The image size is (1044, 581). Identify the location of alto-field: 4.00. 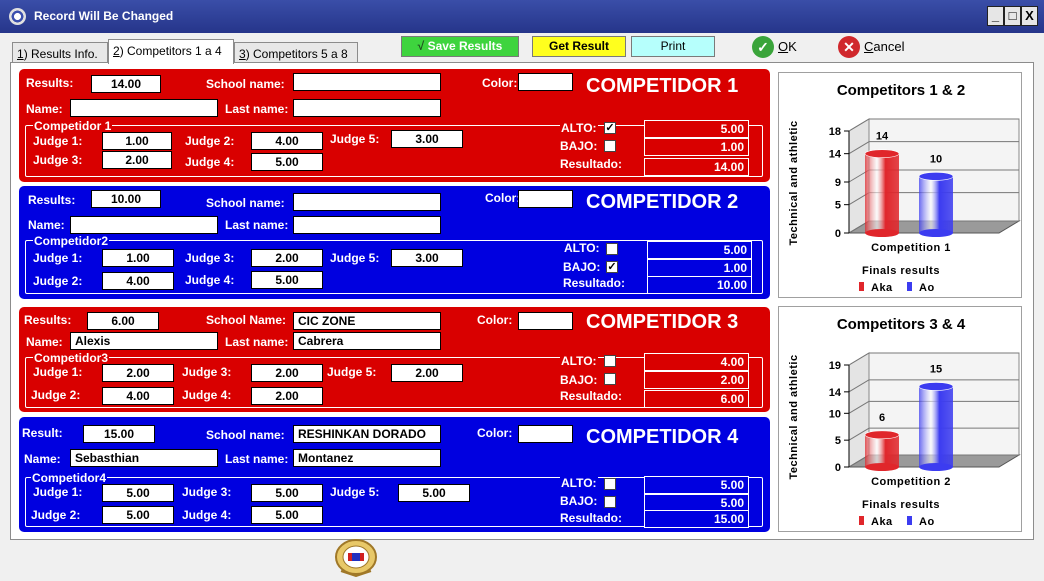
(696, 362).